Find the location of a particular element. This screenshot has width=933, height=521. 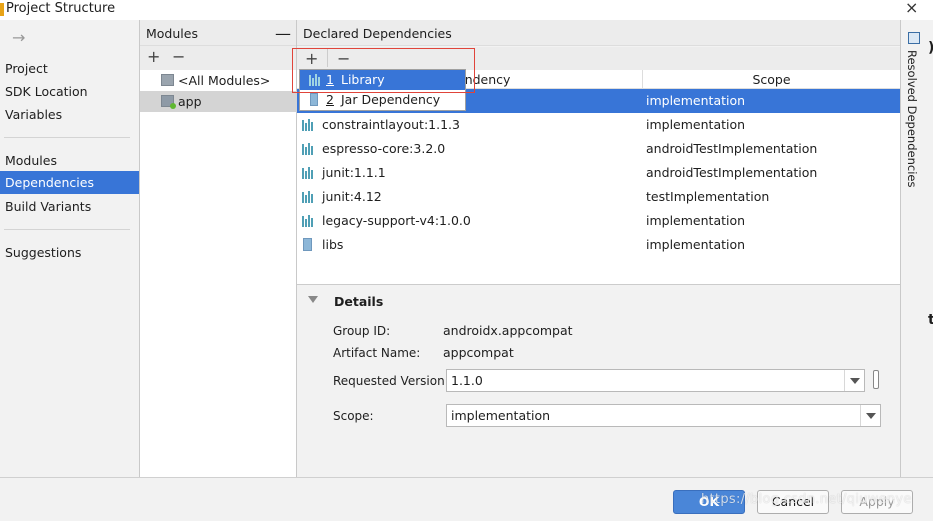

sidebar-item-modules: Modules is located at coordinates (69, 160).